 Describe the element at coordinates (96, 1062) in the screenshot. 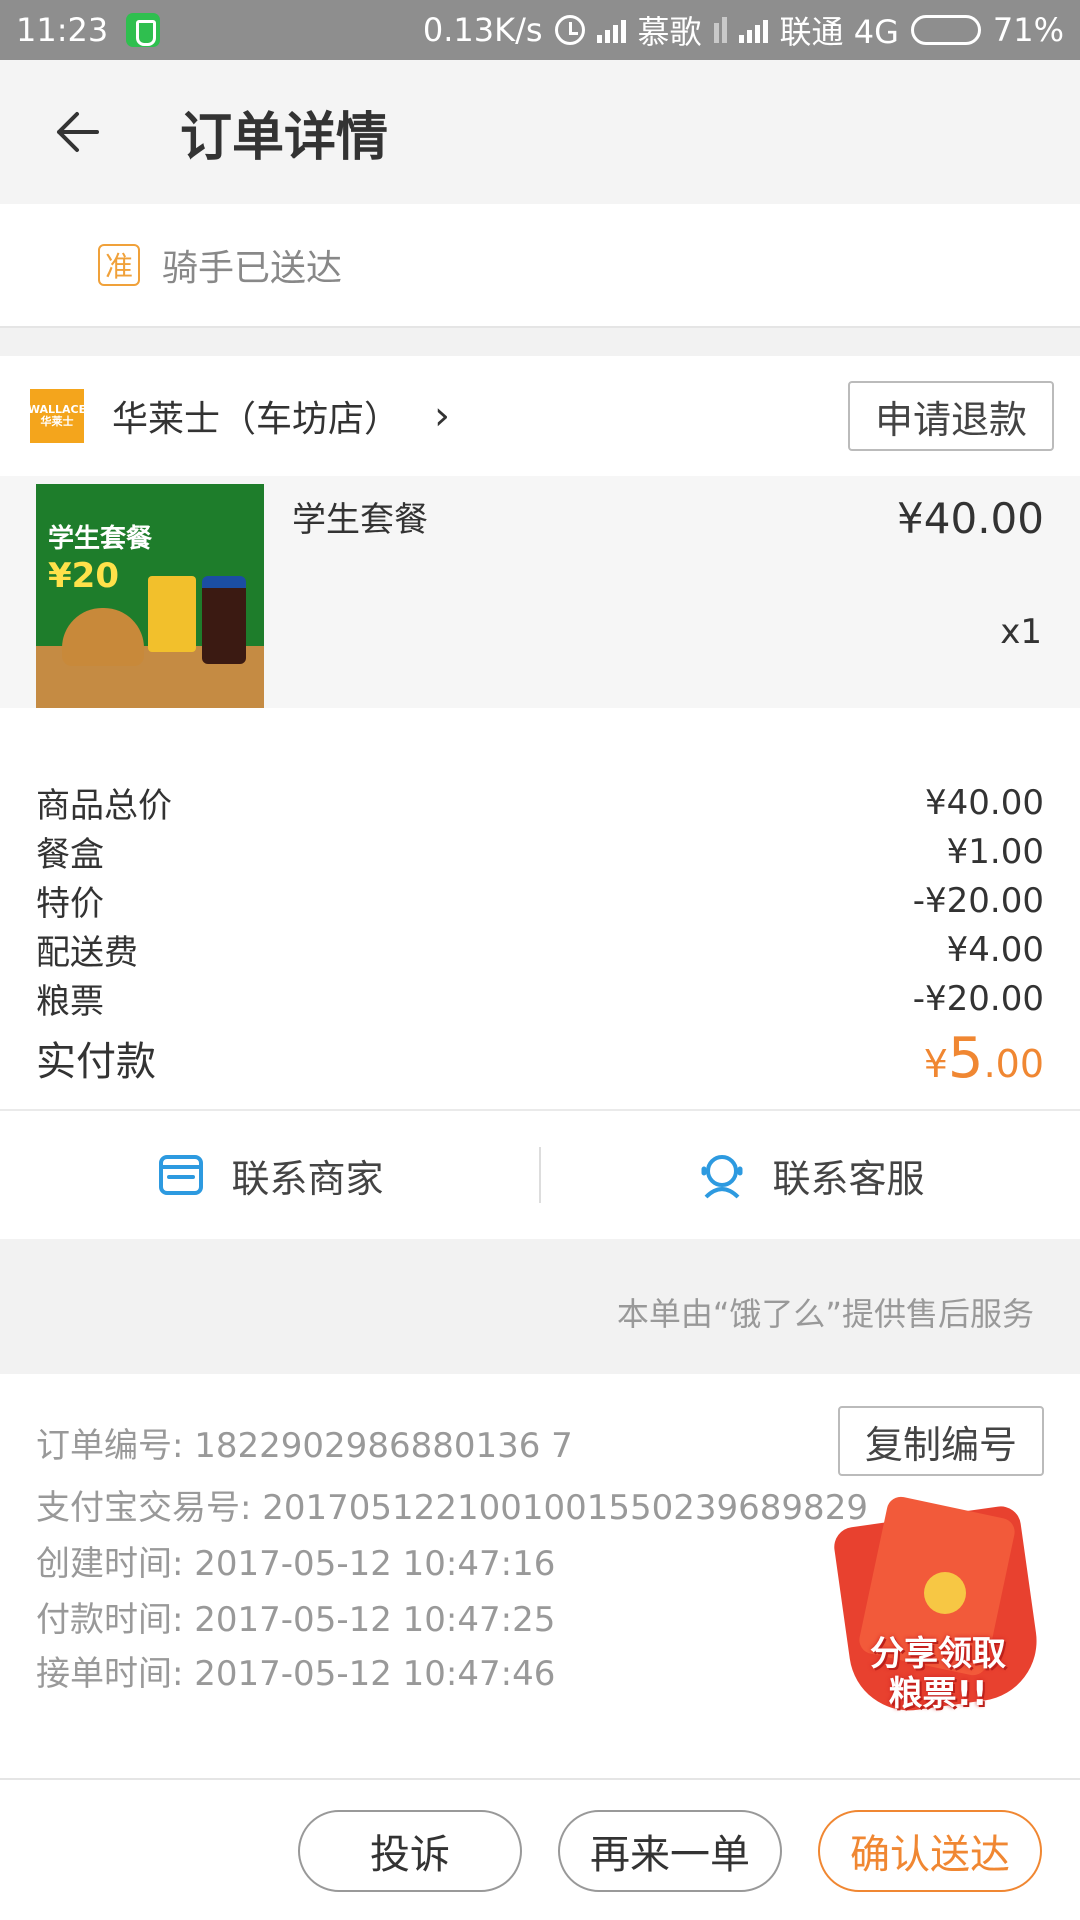

I see `total-label: 实付款` at that location.